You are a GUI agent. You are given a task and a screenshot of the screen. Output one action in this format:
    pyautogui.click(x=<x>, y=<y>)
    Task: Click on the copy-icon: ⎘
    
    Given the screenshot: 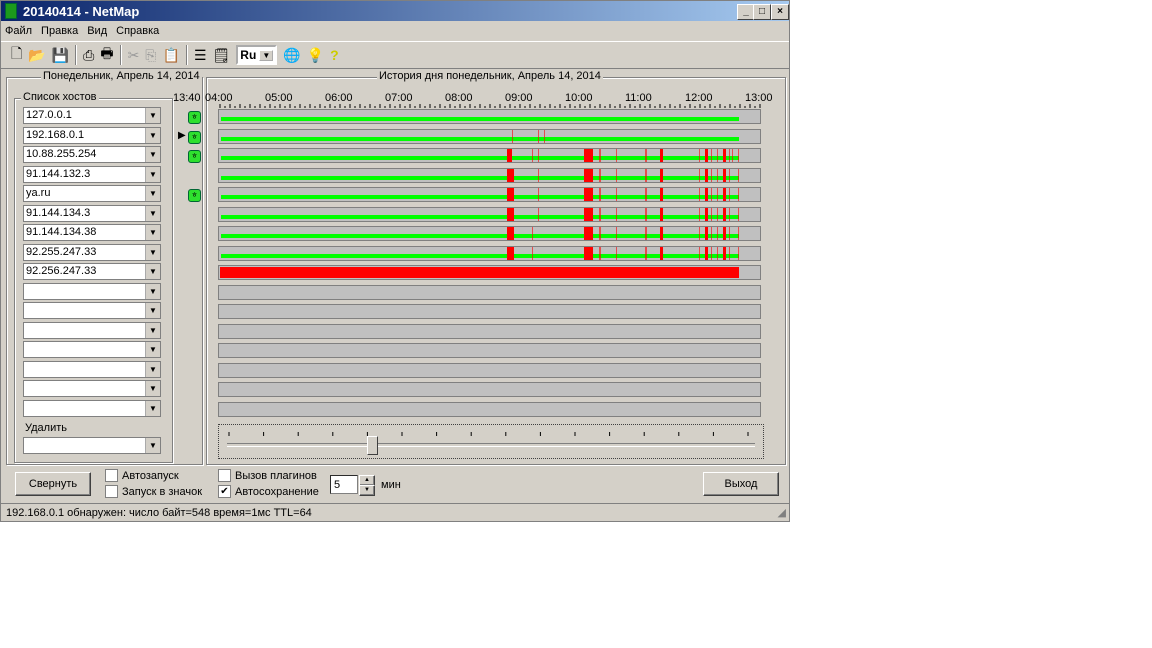 What is the action you would take?
    pyautogui.click(x=150, y=55)
    